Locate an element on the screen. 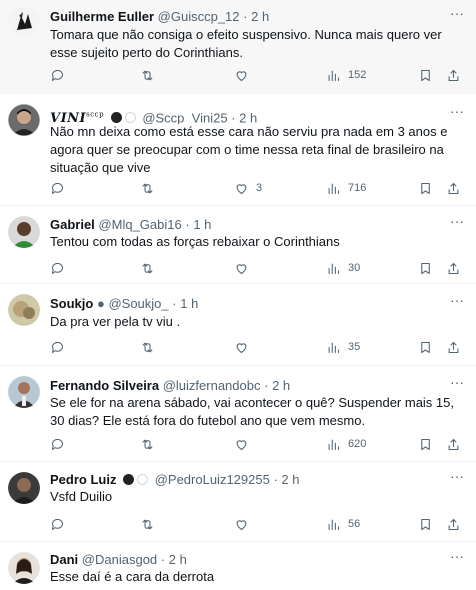 This screenshot has height=590, width=476. display-name: Guilherme Euller is located at coordinates (102, 16).